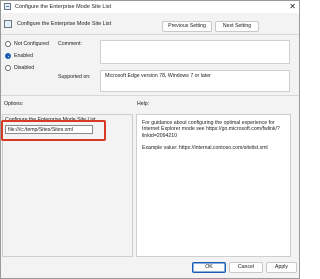 The width and height of the screenshot is (320, 279). What do you see at coordinates (70, 44) in the screenshot?
I see `comment-label: Comment:` at bounding box center [70, 44].